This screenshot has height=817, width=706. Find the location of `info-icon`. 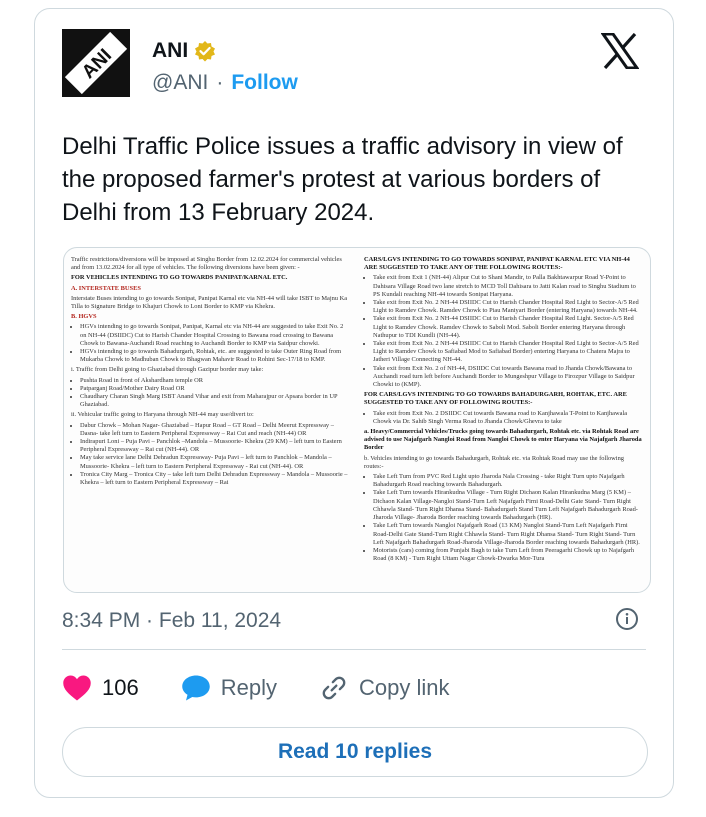

info-icon is located at coordinates (627, 619).